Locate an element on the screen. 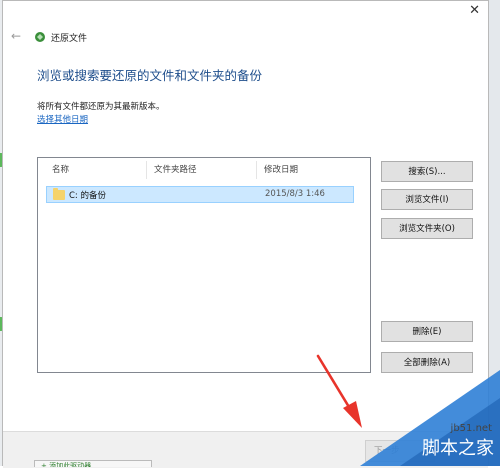 The width and height of the screenshot is (500, 468). column-header-name: 名称 is located at coordinates (60, 170).